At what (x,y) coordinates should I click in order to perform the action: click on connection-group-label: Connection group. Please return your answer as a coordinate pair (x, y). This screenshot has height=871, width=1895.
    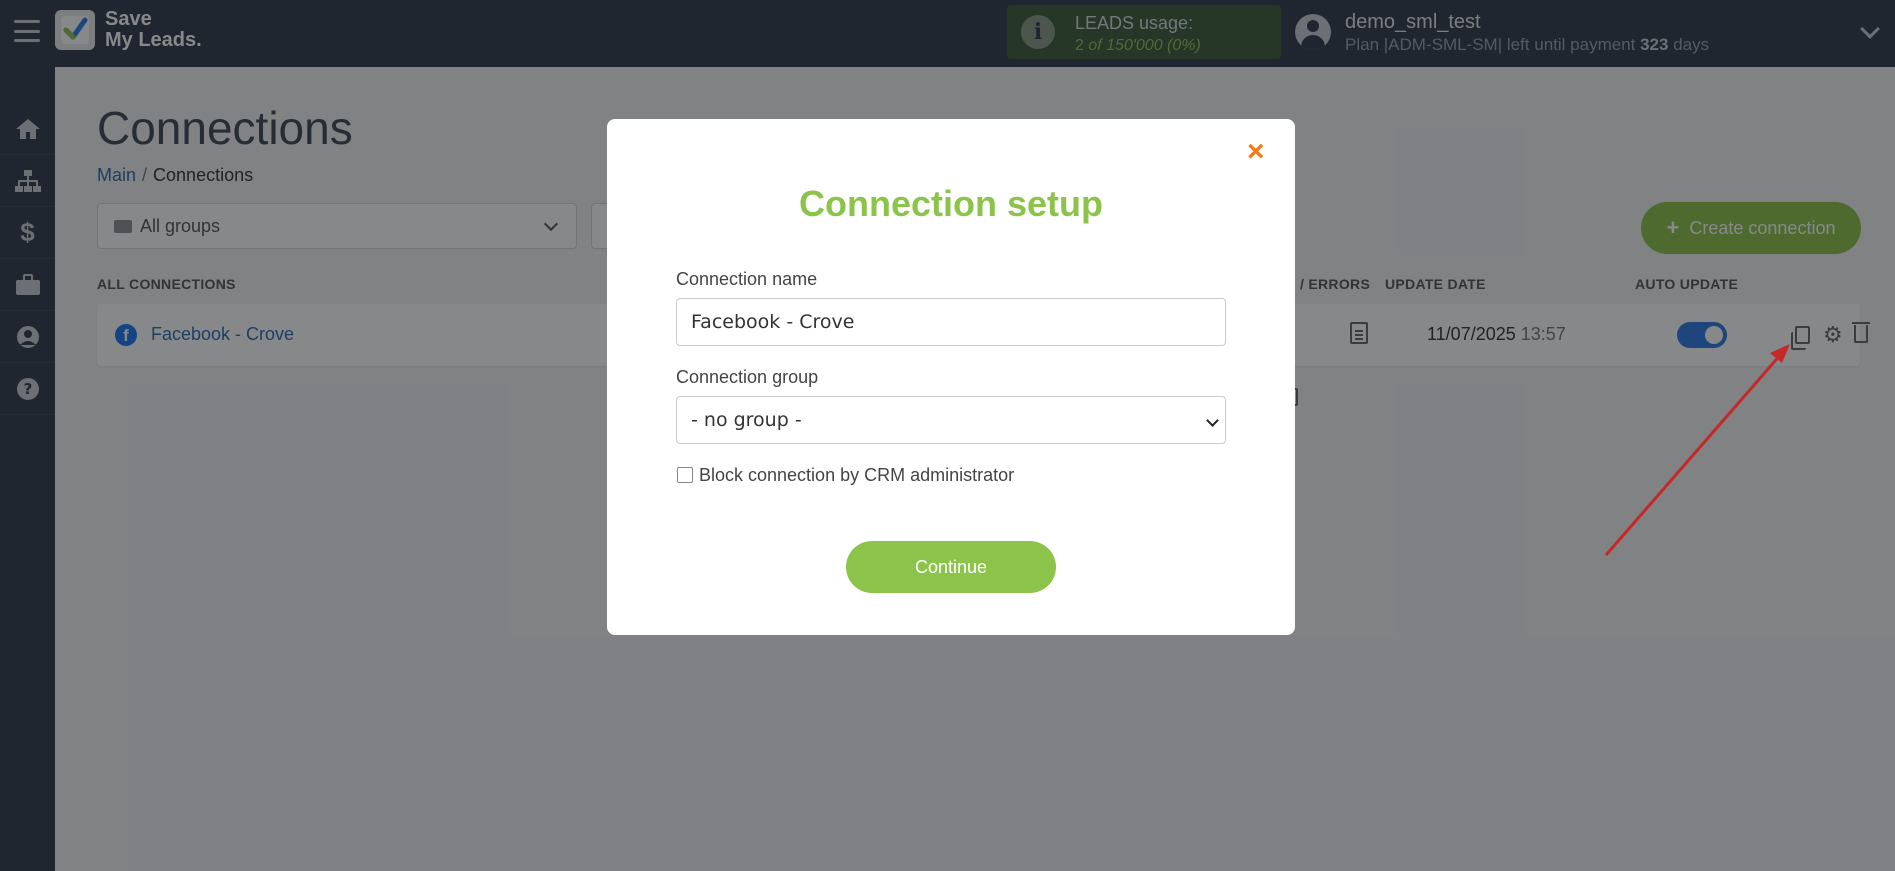
    Looking at the image, I should click on (747, 377).